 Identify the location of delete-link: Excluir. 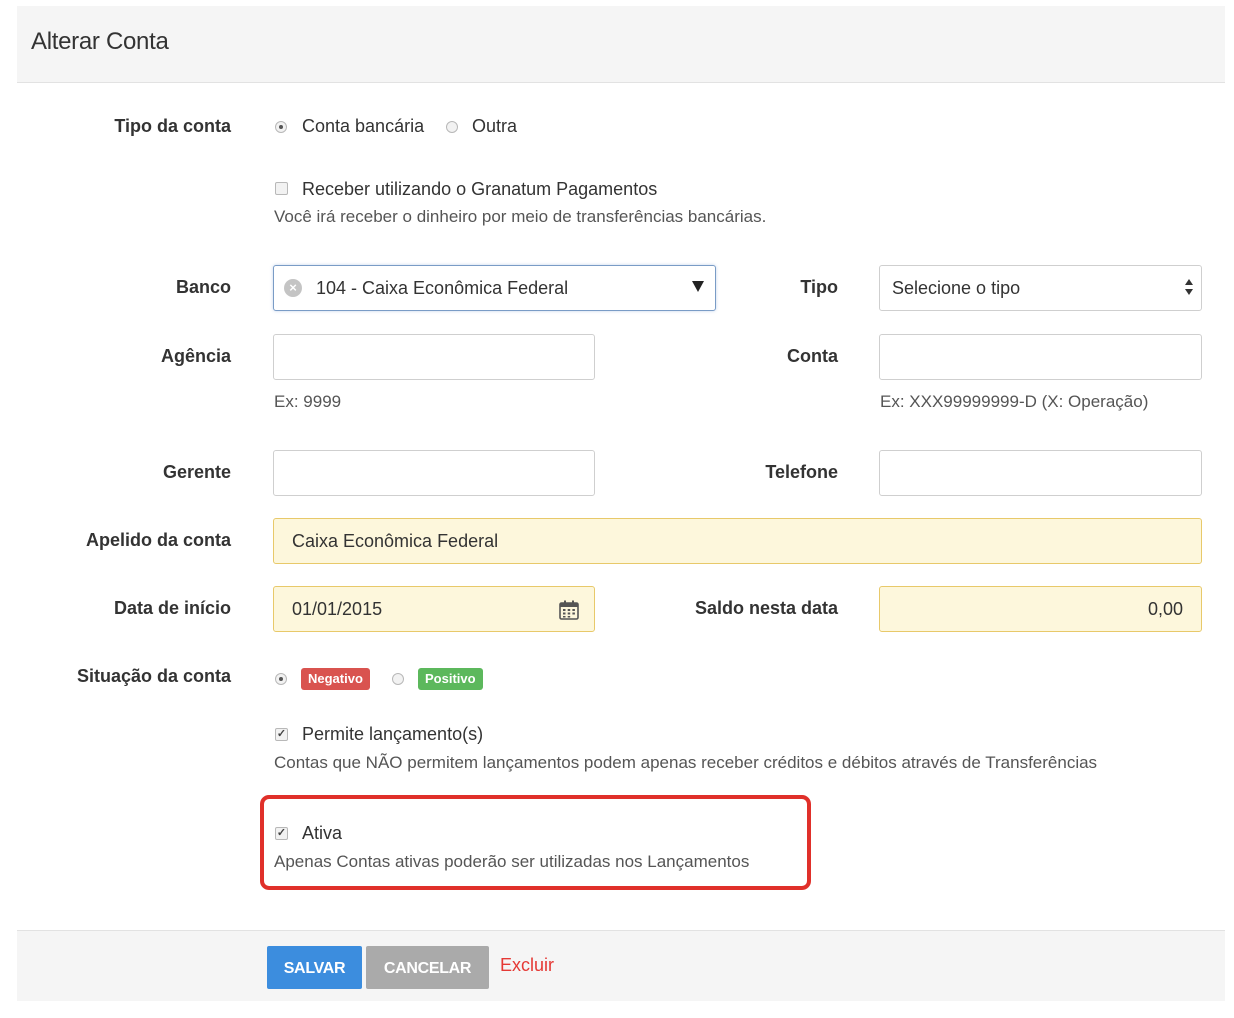
(527, 965).